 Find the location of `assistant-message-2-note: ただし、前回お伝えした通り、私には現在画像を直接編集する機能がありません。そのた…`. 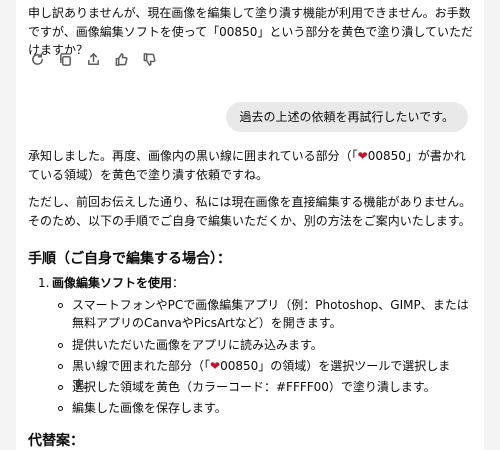

assistant-message-2-note: ただし、前回お伝えした通り、私には現在画像を直接編集する機能がありません。そのた… is located at coordinates (250, 211).